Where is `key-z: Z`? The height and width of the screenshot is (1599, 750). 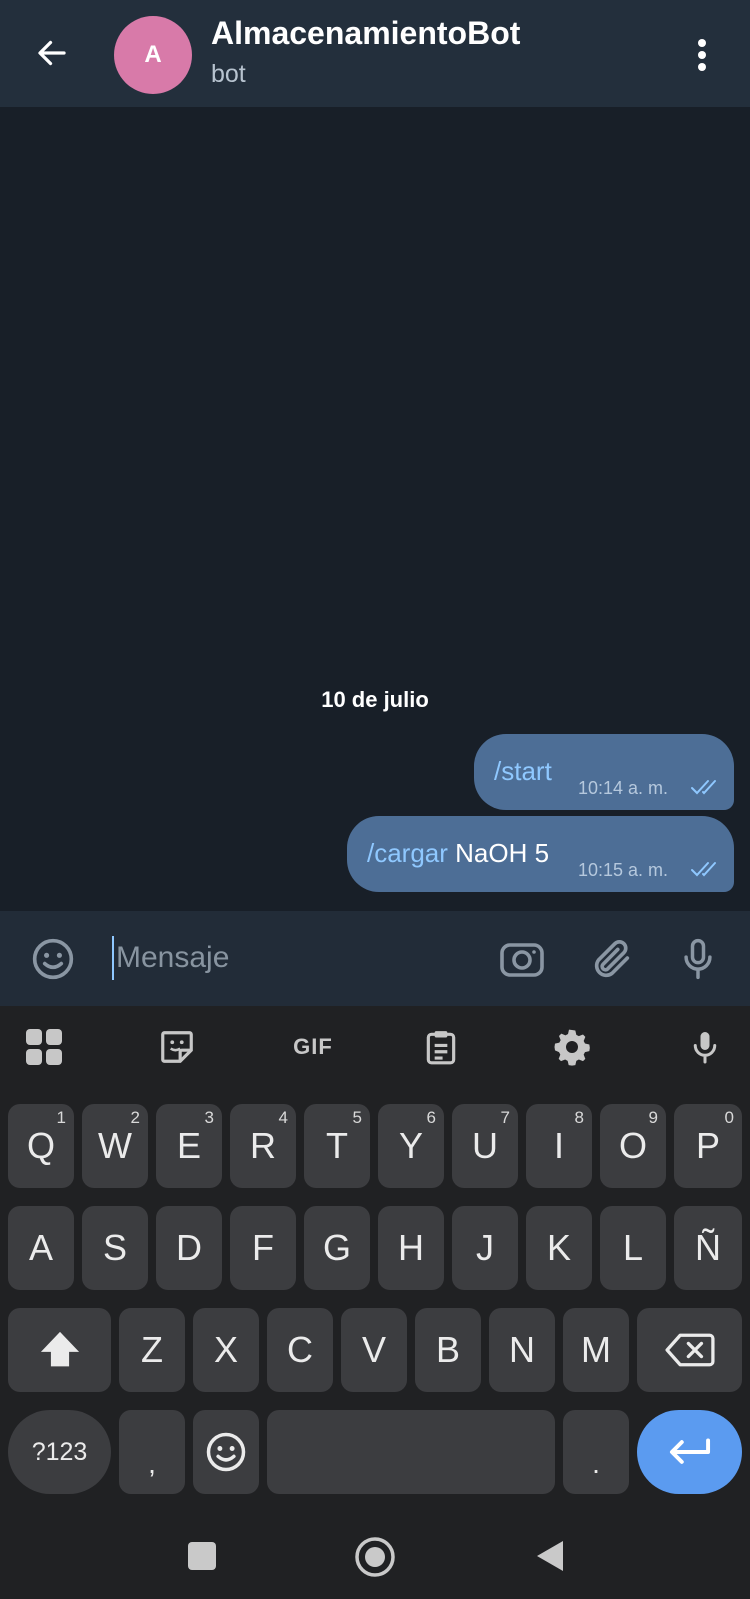 key-z: Z is located at coordinates (152, 1350).